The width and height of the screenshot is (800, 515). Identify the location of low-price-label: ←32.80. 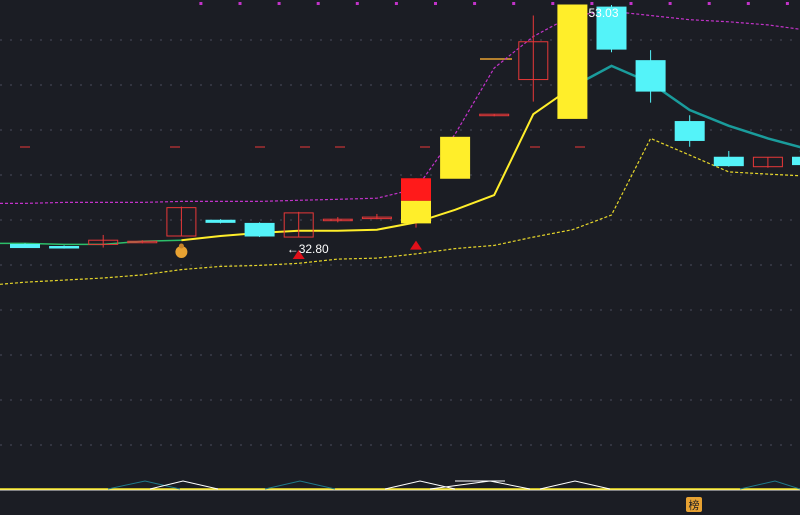
(308, 249).